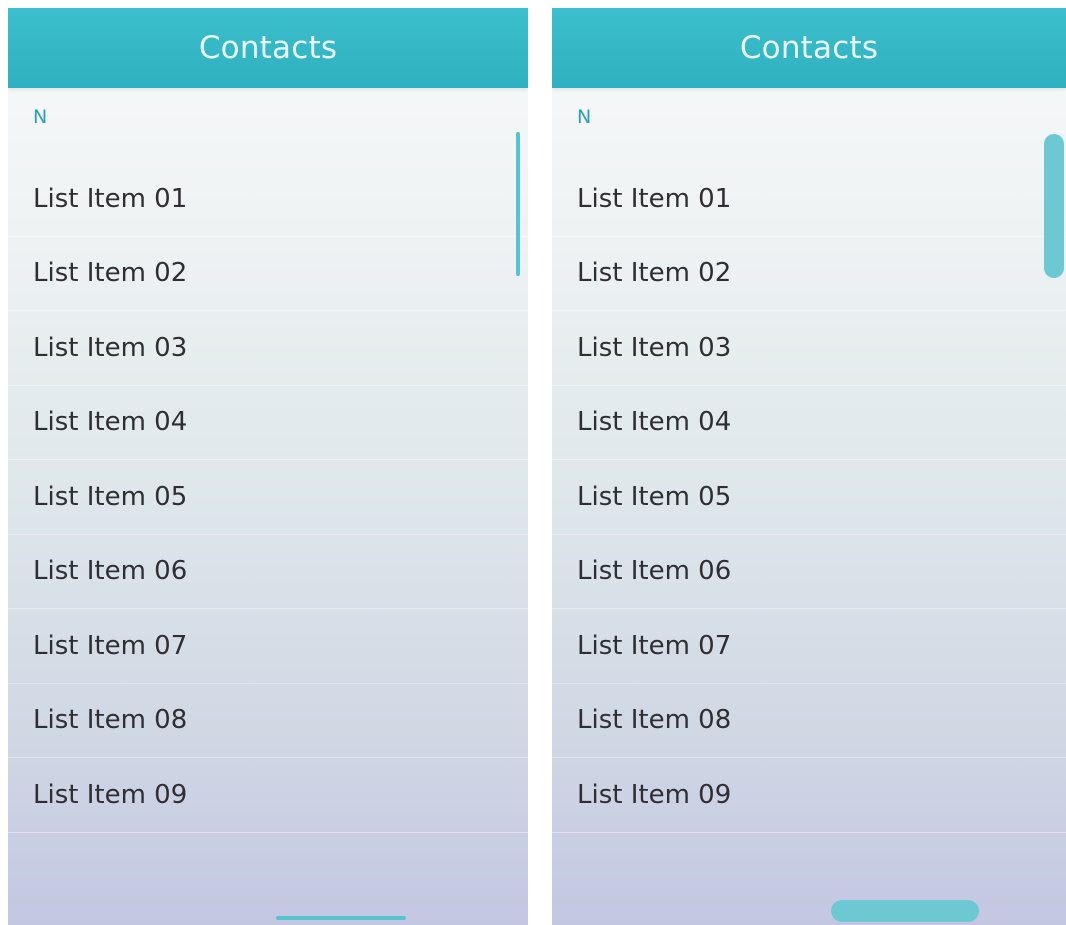  I want to click on horizontal-scroll-indicator, so click(341, 918).